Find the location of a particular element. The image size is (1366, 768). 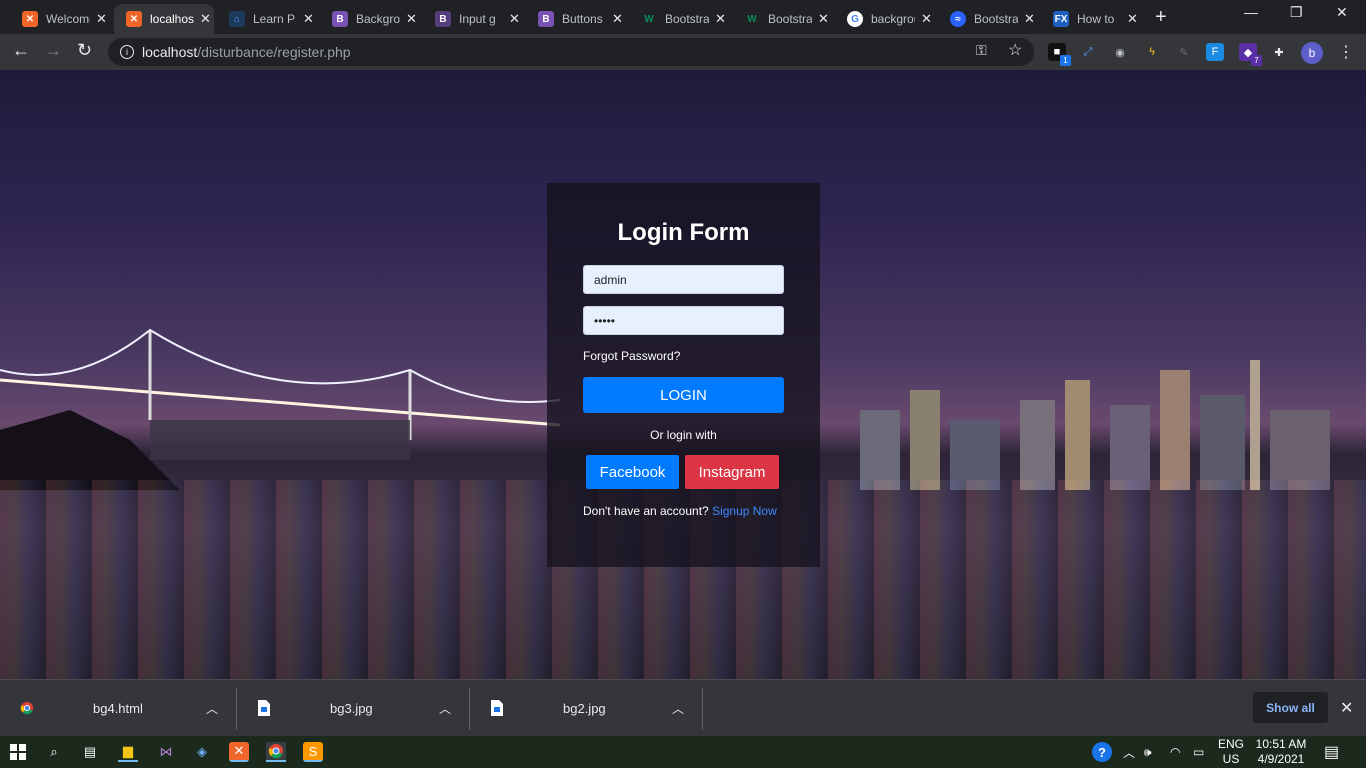

tab-how-to: FX How to ✕ is located at coordinates (1091, 19).